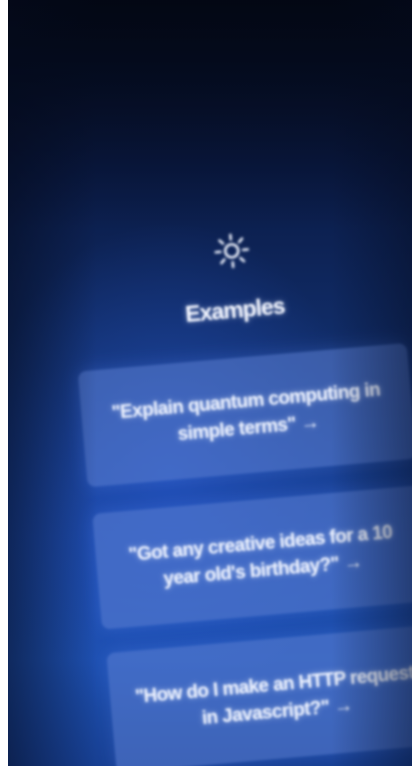 The width and height of the screenshot is (420, 769). What do you see at coordinates (231, 251) in the screenshot?
I see `sun-icon` at bounding box center [231, 251].